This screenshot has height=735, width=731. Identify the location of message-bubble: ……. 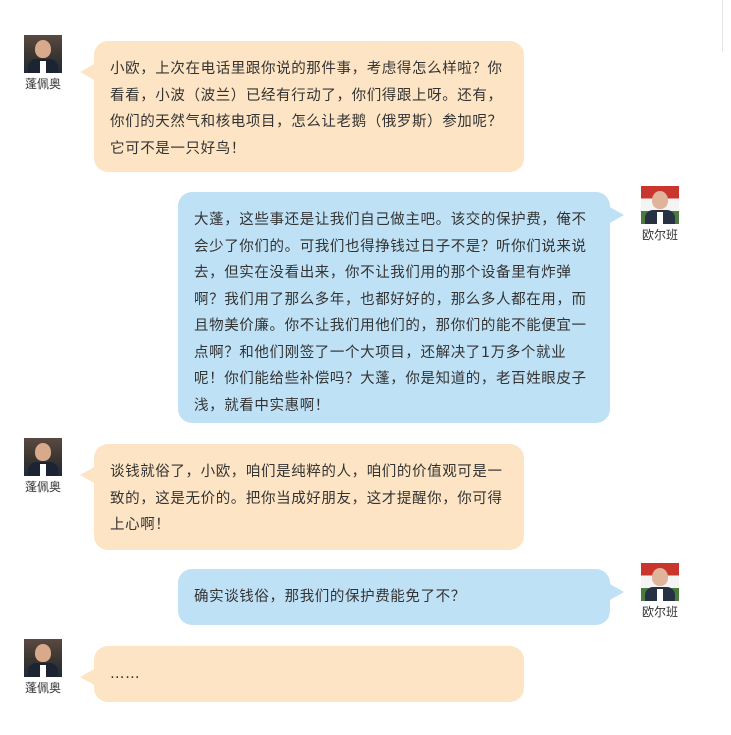
(302, 674).